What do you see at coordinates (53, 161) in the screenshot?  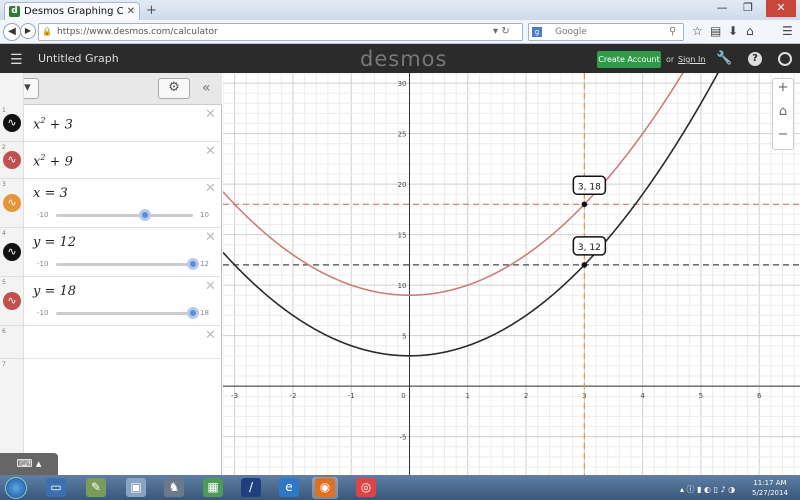 I see `expression-text: x2 + 9` at bounding box center [53, 161].